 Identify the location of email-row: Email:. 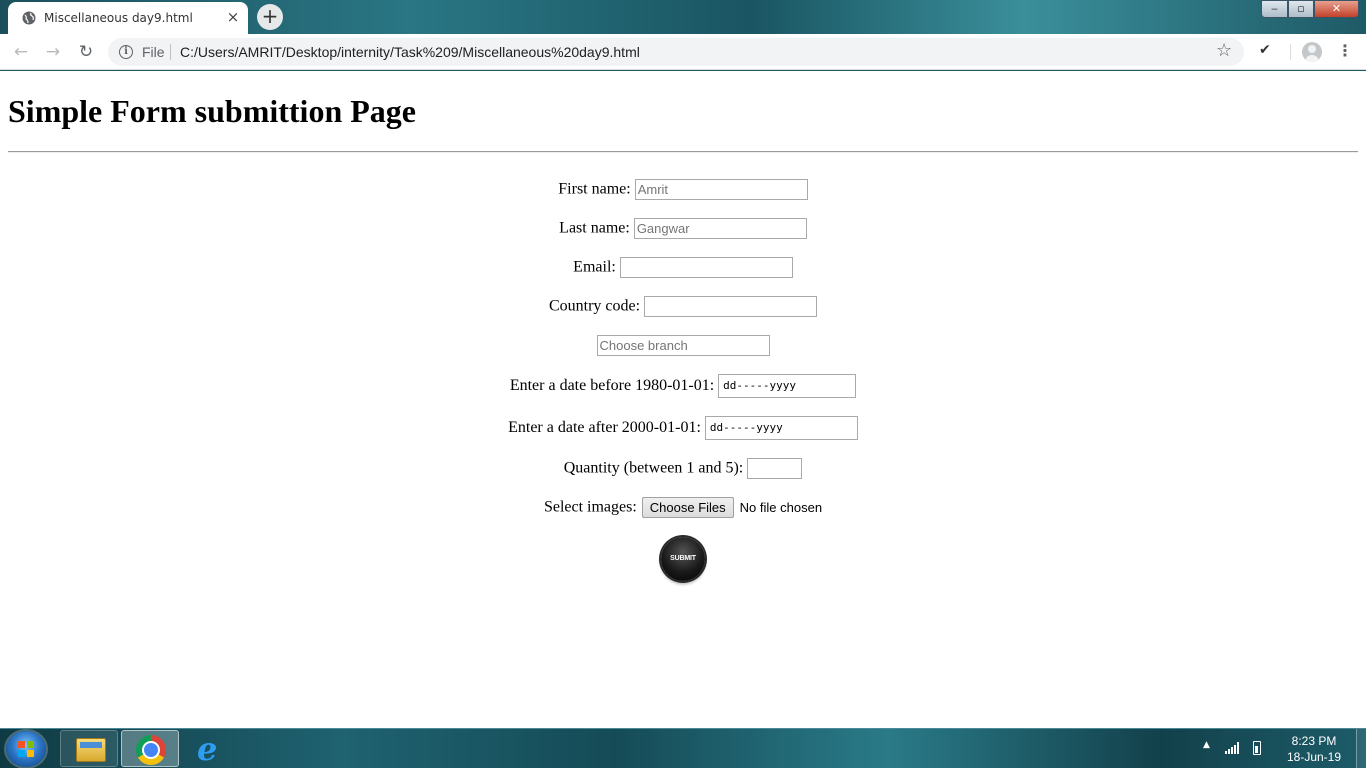
(683, 267).